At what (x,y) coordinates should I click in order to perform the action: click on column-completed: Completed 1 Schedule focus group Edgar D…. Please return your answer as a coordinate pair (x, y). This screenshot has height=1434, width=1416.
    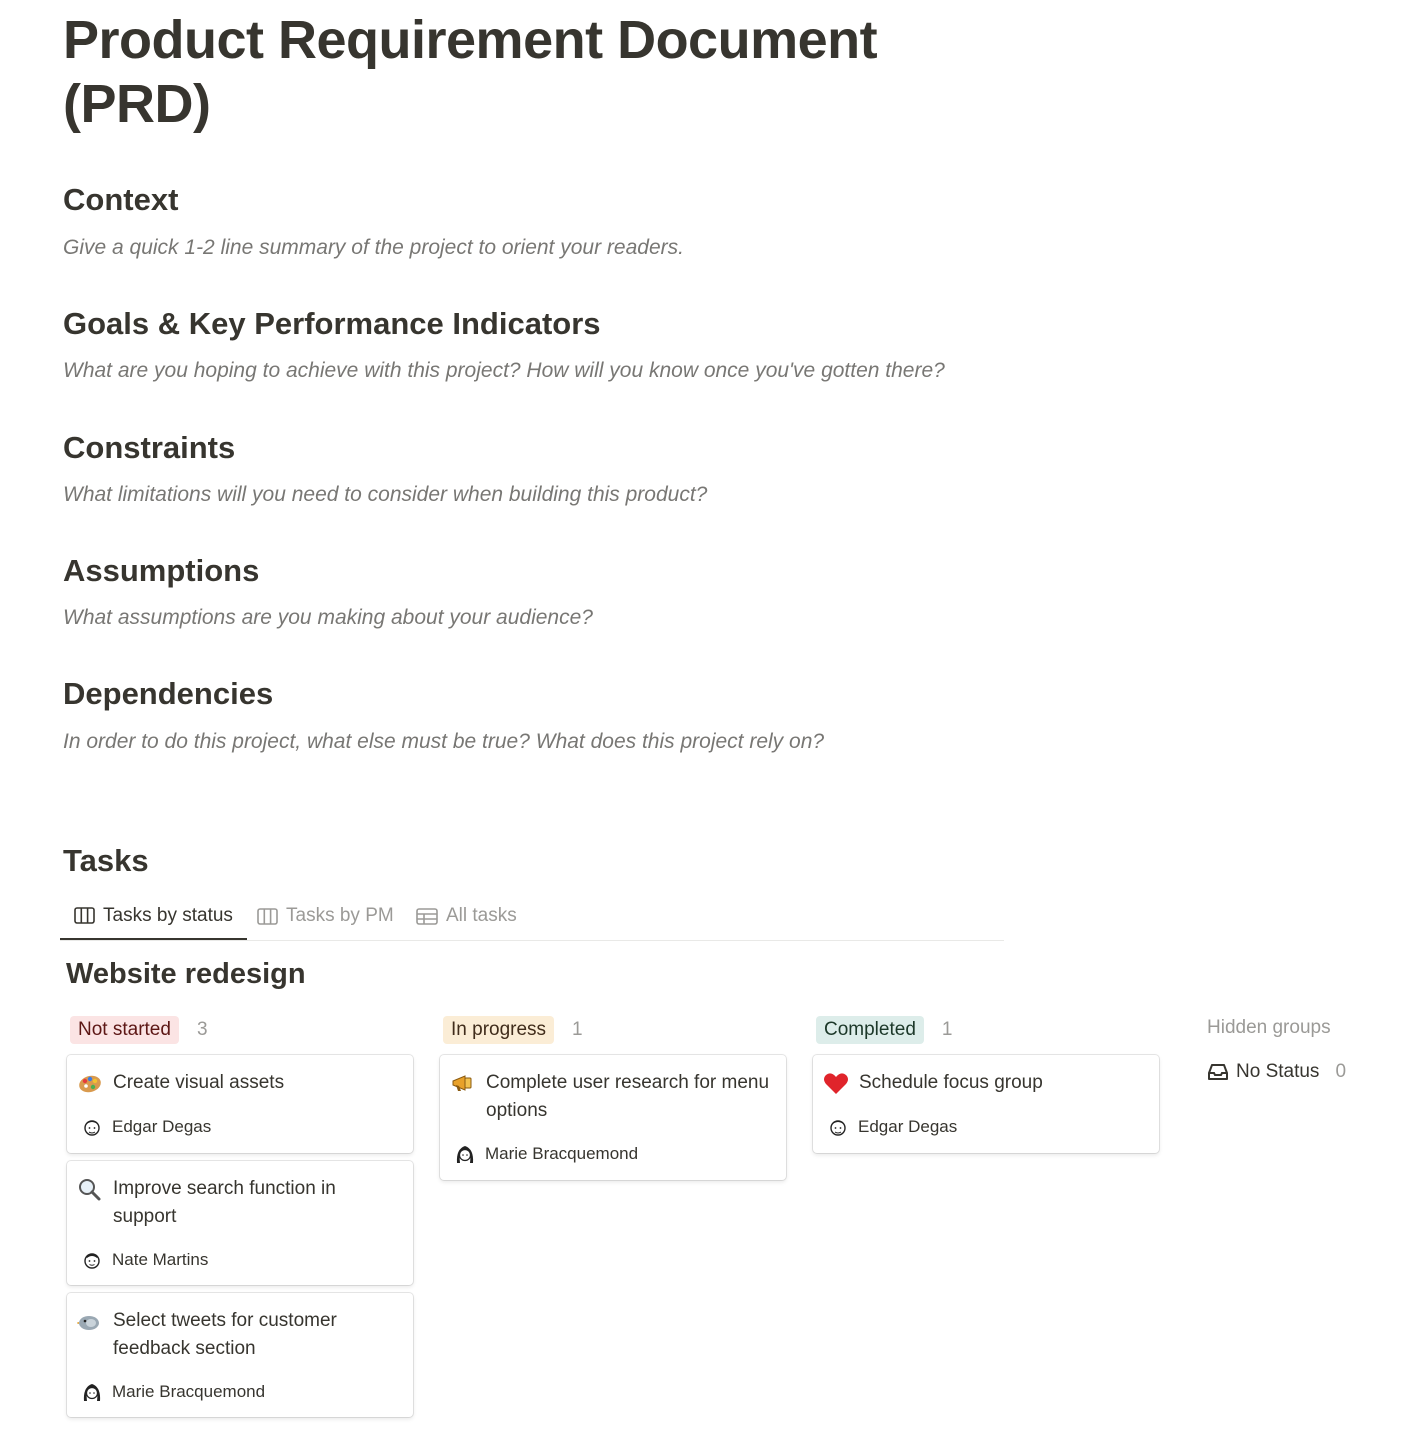
    Looking at the image, I should click on (987, 1084).